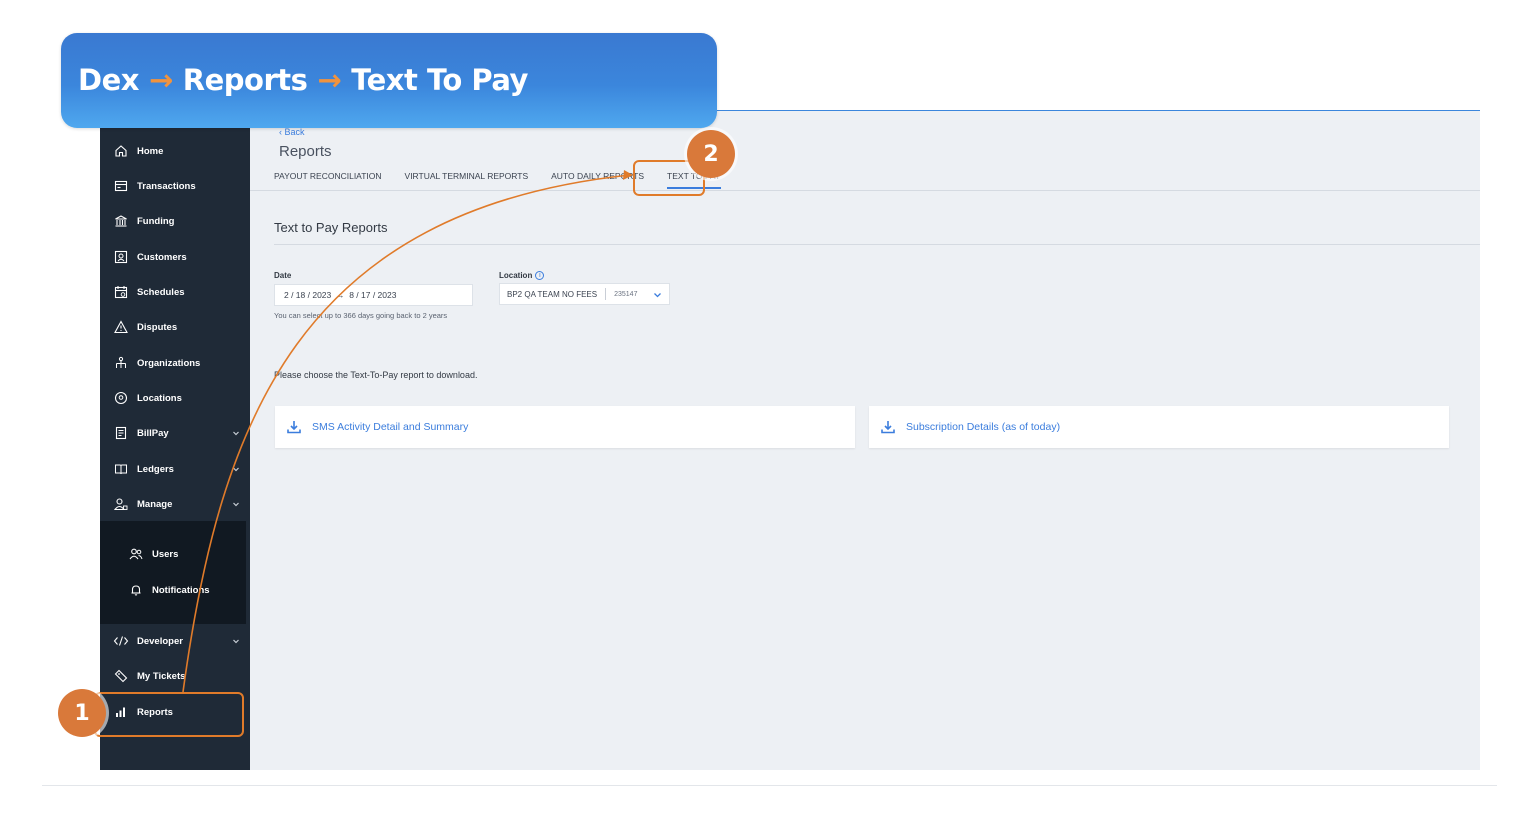 The width and height of the screenshot is (1536, 822). I want to click on users-icon, so click(136, 554).